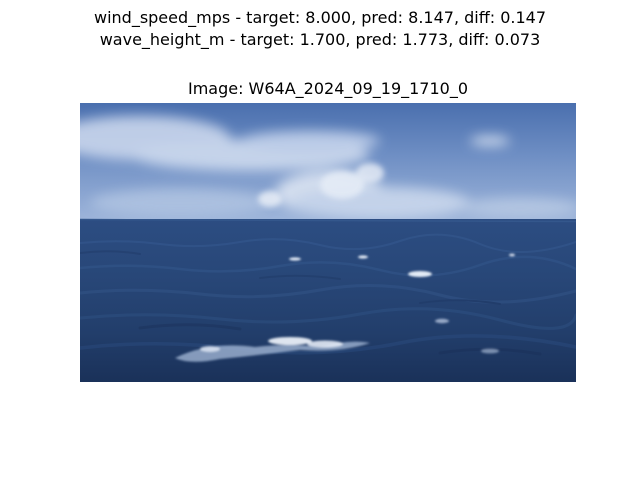 Image resolution: width=640 pixels, height=480 pixels. What do you see at coordinates (328, 88) in the screenshot?
I see `image-title: Image: W64A_2024_09_19_1710_0` at bounding box center [328, 88].